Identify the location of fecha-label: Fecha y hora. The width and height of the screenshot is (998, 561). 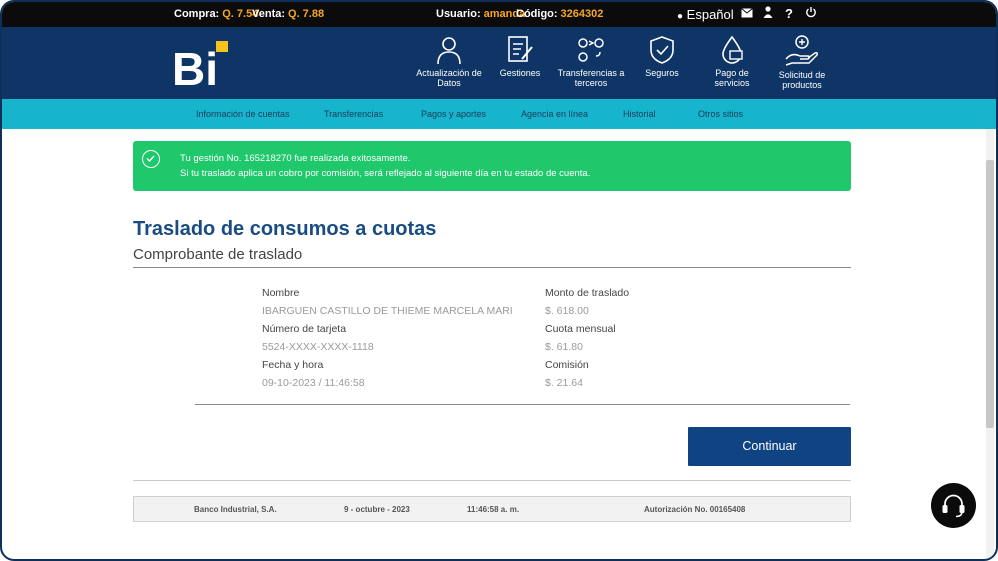
(293, 365).